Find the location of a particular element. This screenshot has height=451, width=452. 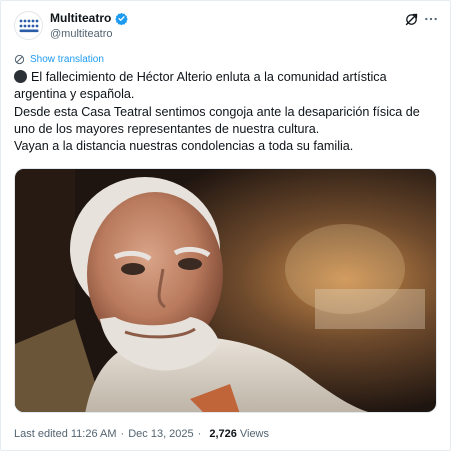

more-options-button is located at coordinates (431, 19).